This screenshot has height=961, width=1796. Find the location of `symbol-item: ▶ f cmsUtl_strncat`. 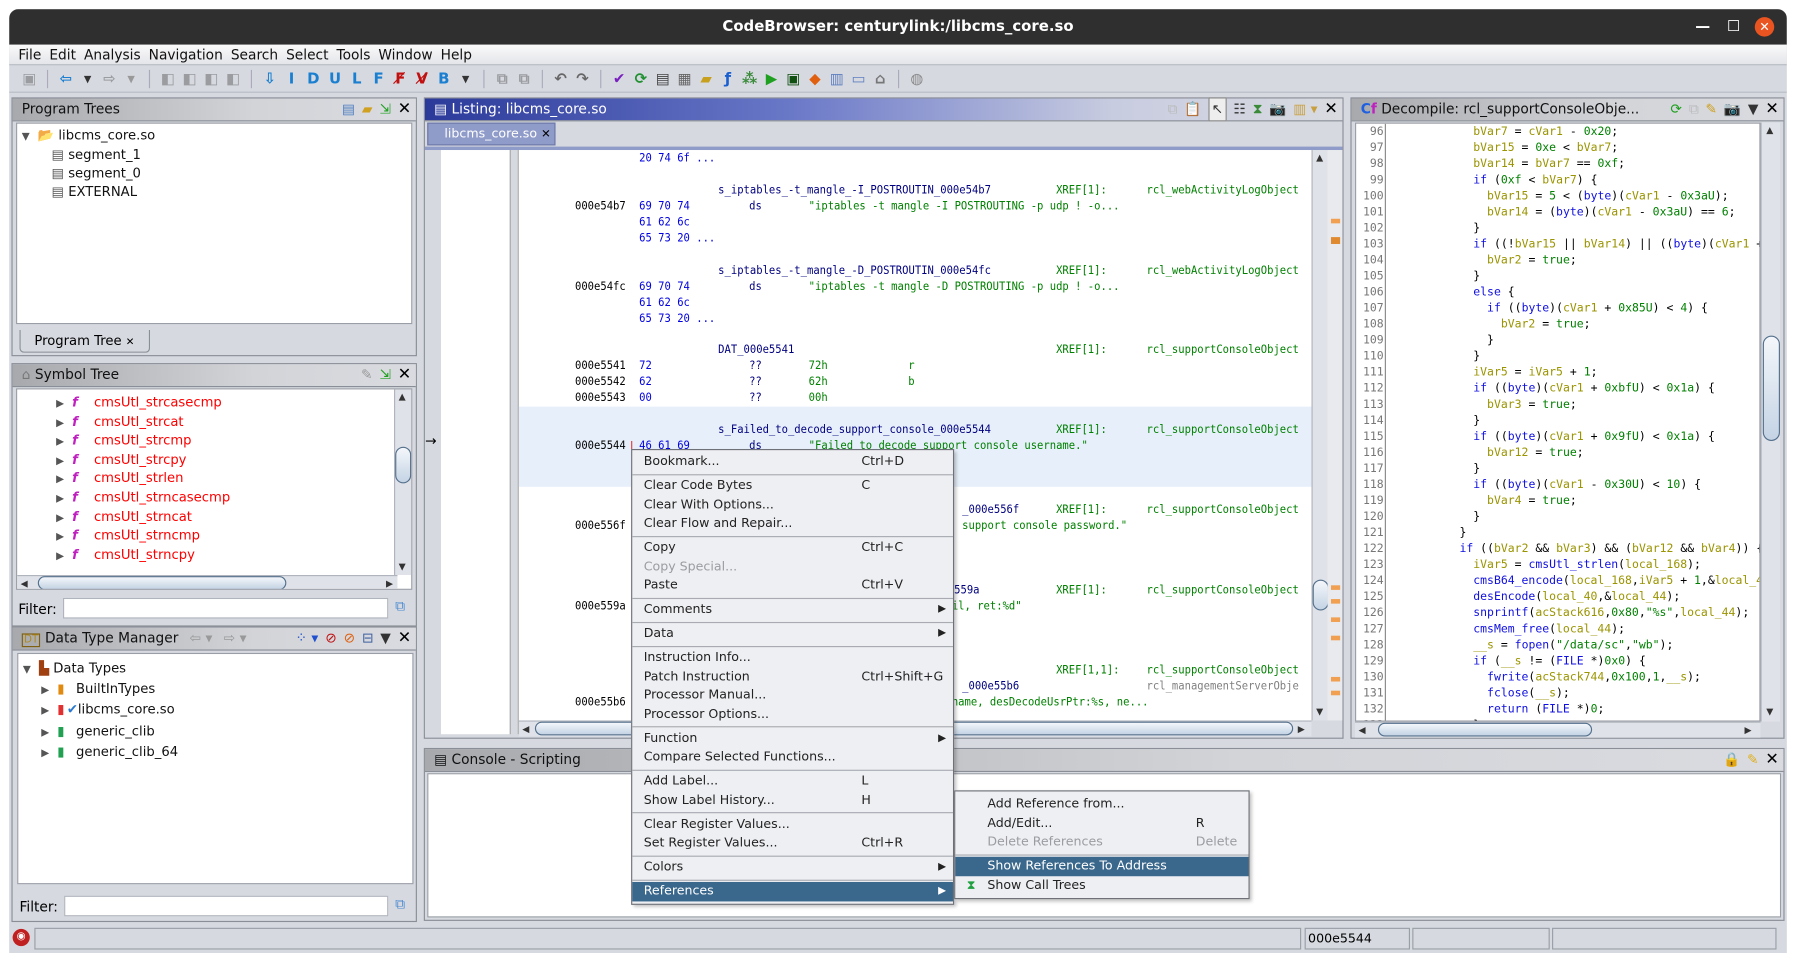

symbol-item: ▶ f cmsUtl_strncat is located at coordinates (124, 516).